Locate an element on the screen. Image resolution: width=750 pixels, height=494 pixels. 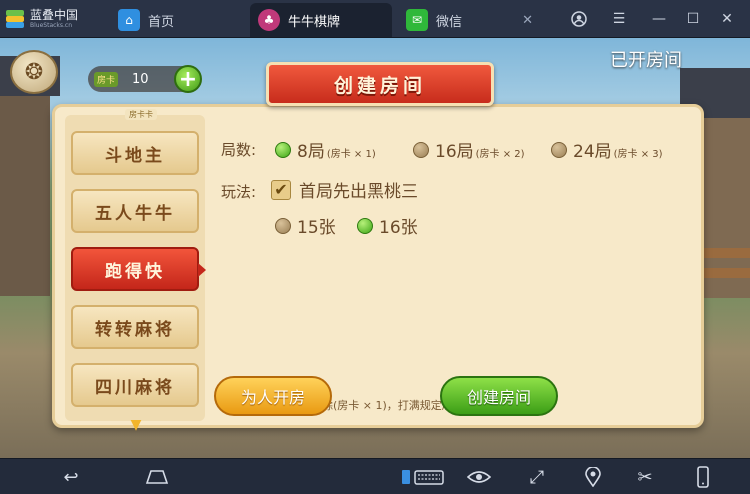
tab-home: ⌂ 首页 is located at coordinates (175, 20).